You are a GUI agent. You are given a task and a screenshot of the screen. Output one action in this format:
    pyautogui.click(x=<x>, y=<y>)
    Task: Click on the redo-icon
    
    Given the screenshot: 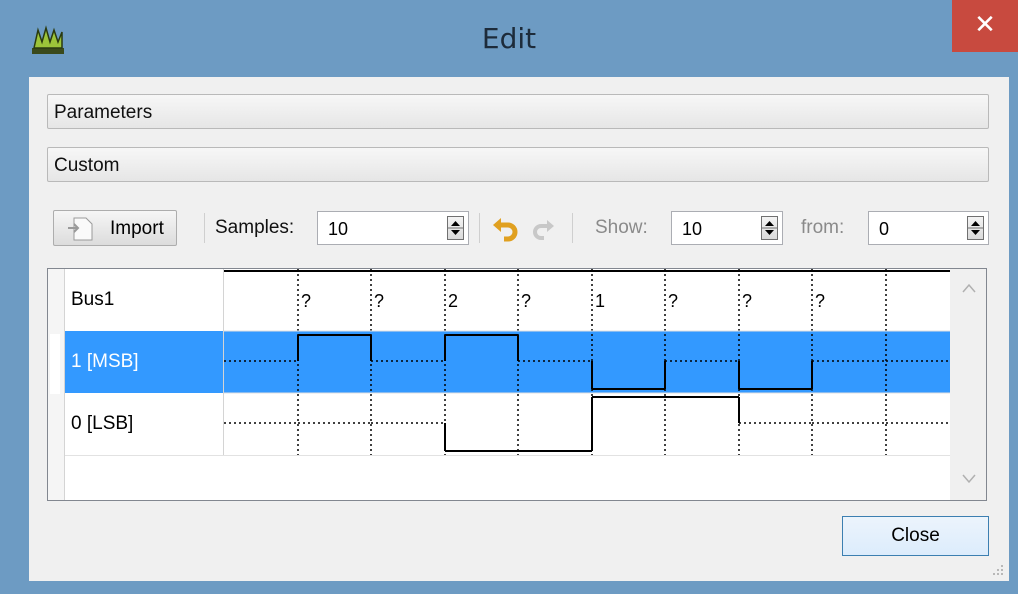 What is the action you would take?
    pyautogui.click(x=544, y=229)
    